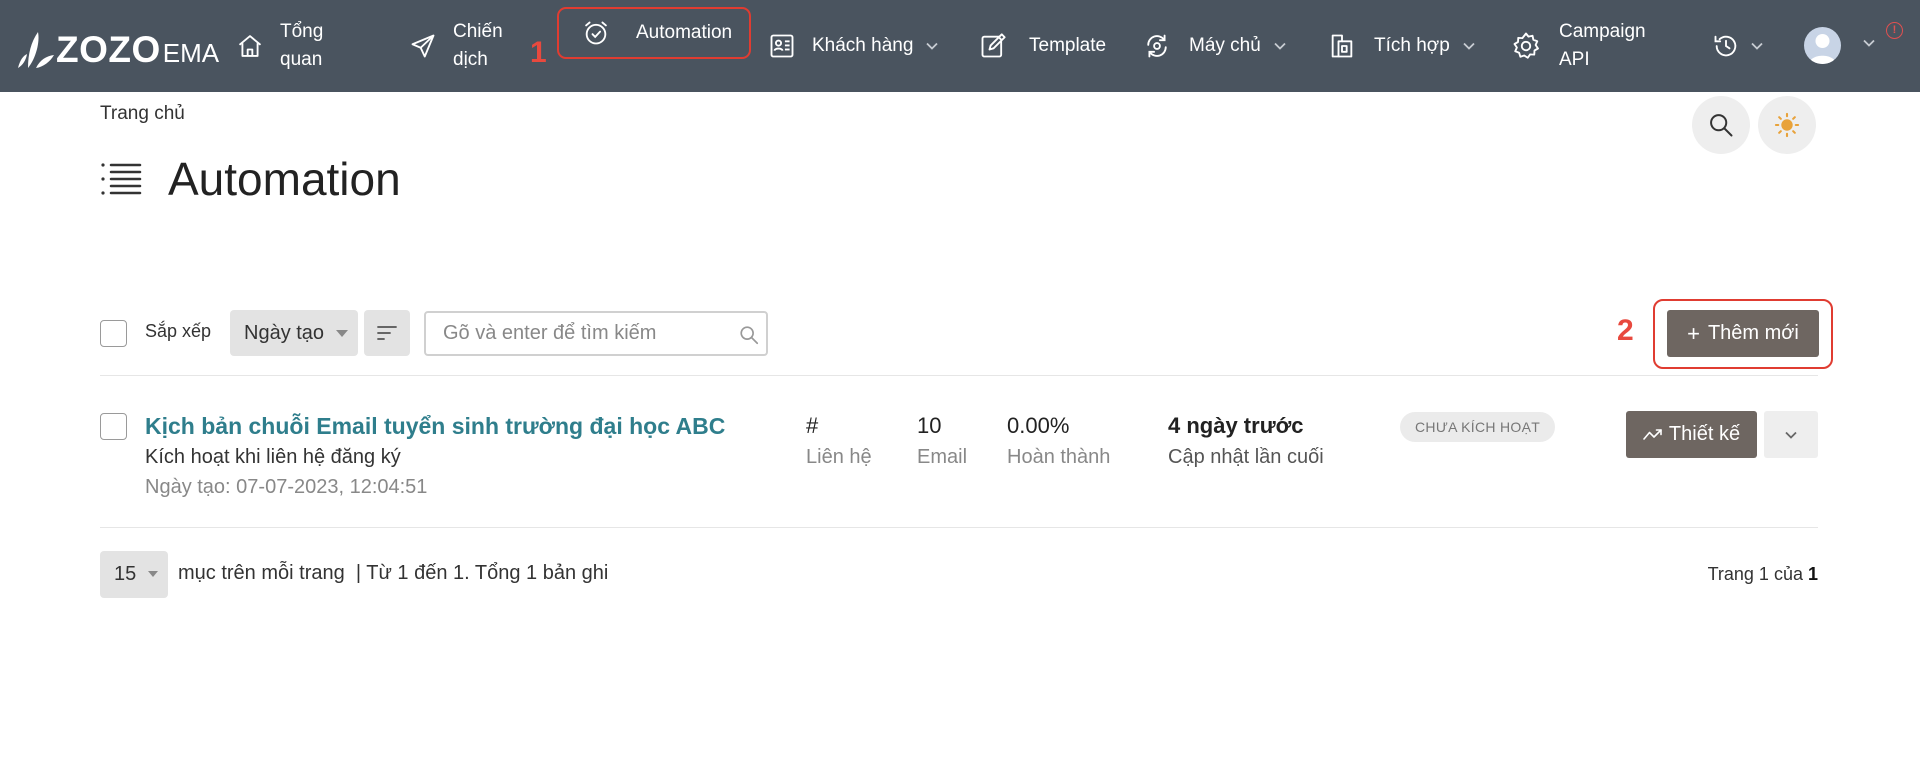 This screenshot has height=772, width=1920. What do you see at coordinates (1578, 46) in the screenshot?
I see `nav-item-campaign-api: Campaign API` at bounding box center [1578, 46].